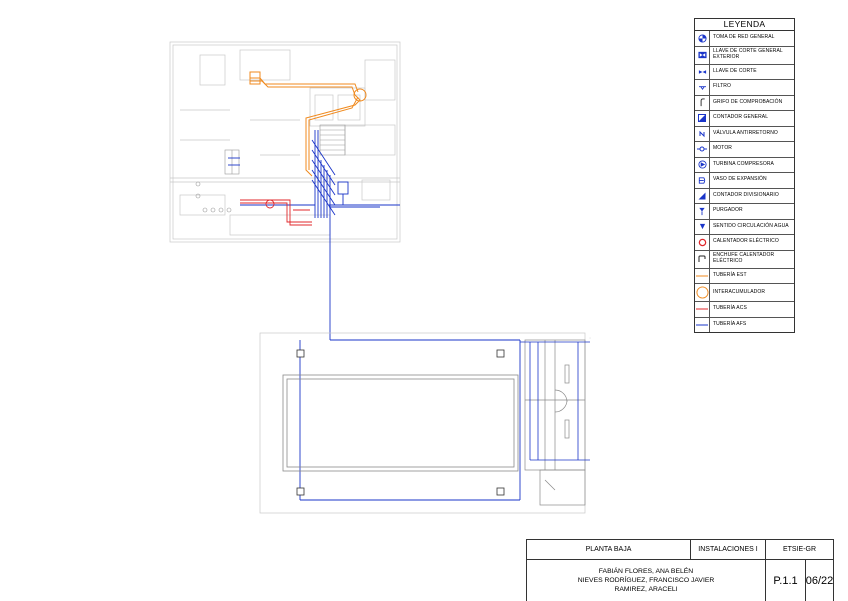 This screenshot has height=601, width=848. Describe the element at coordinates (737, 293) in the screenshot. I see `legend-label: INTERACUMULADOR` at that location.